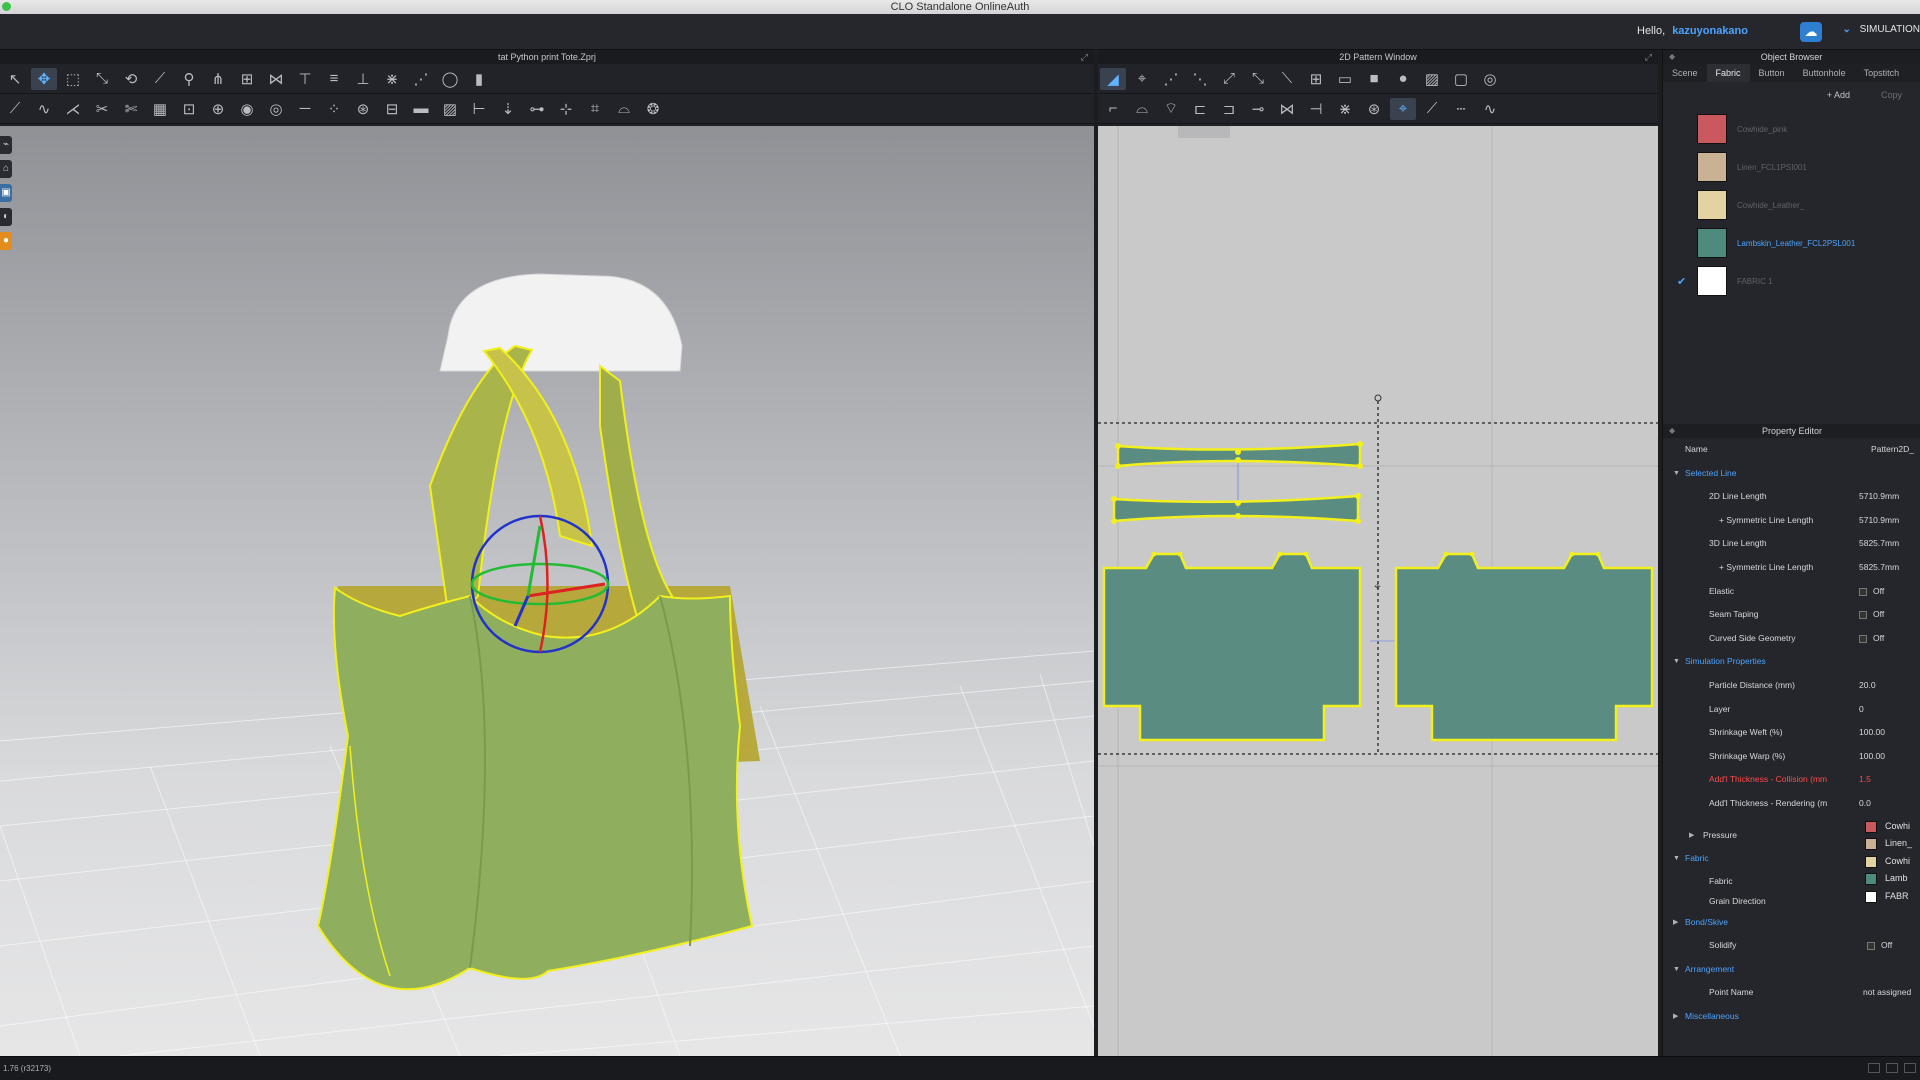  I want to click on cloud-icon: ☁, so click(1811, 32).